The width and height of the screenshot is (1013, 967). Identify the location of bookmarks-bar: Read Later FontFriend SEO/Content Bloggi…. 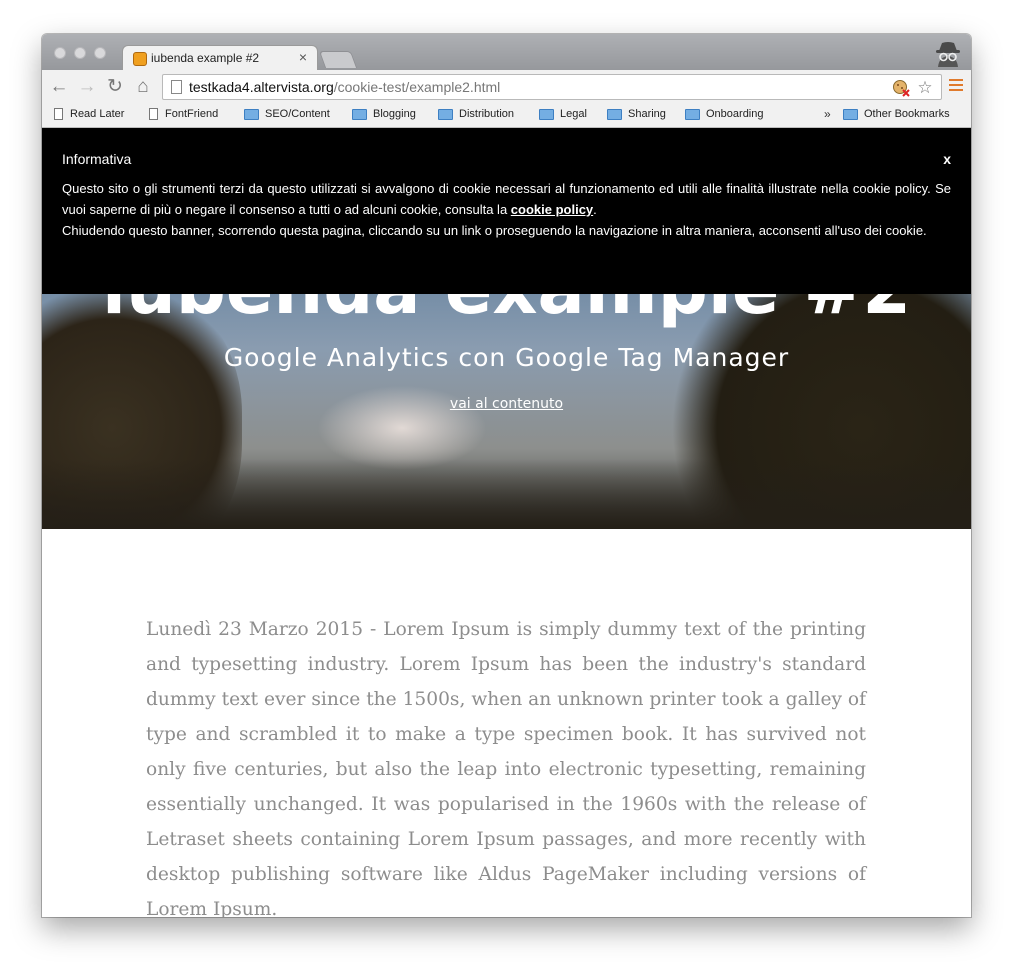
(506, 116).